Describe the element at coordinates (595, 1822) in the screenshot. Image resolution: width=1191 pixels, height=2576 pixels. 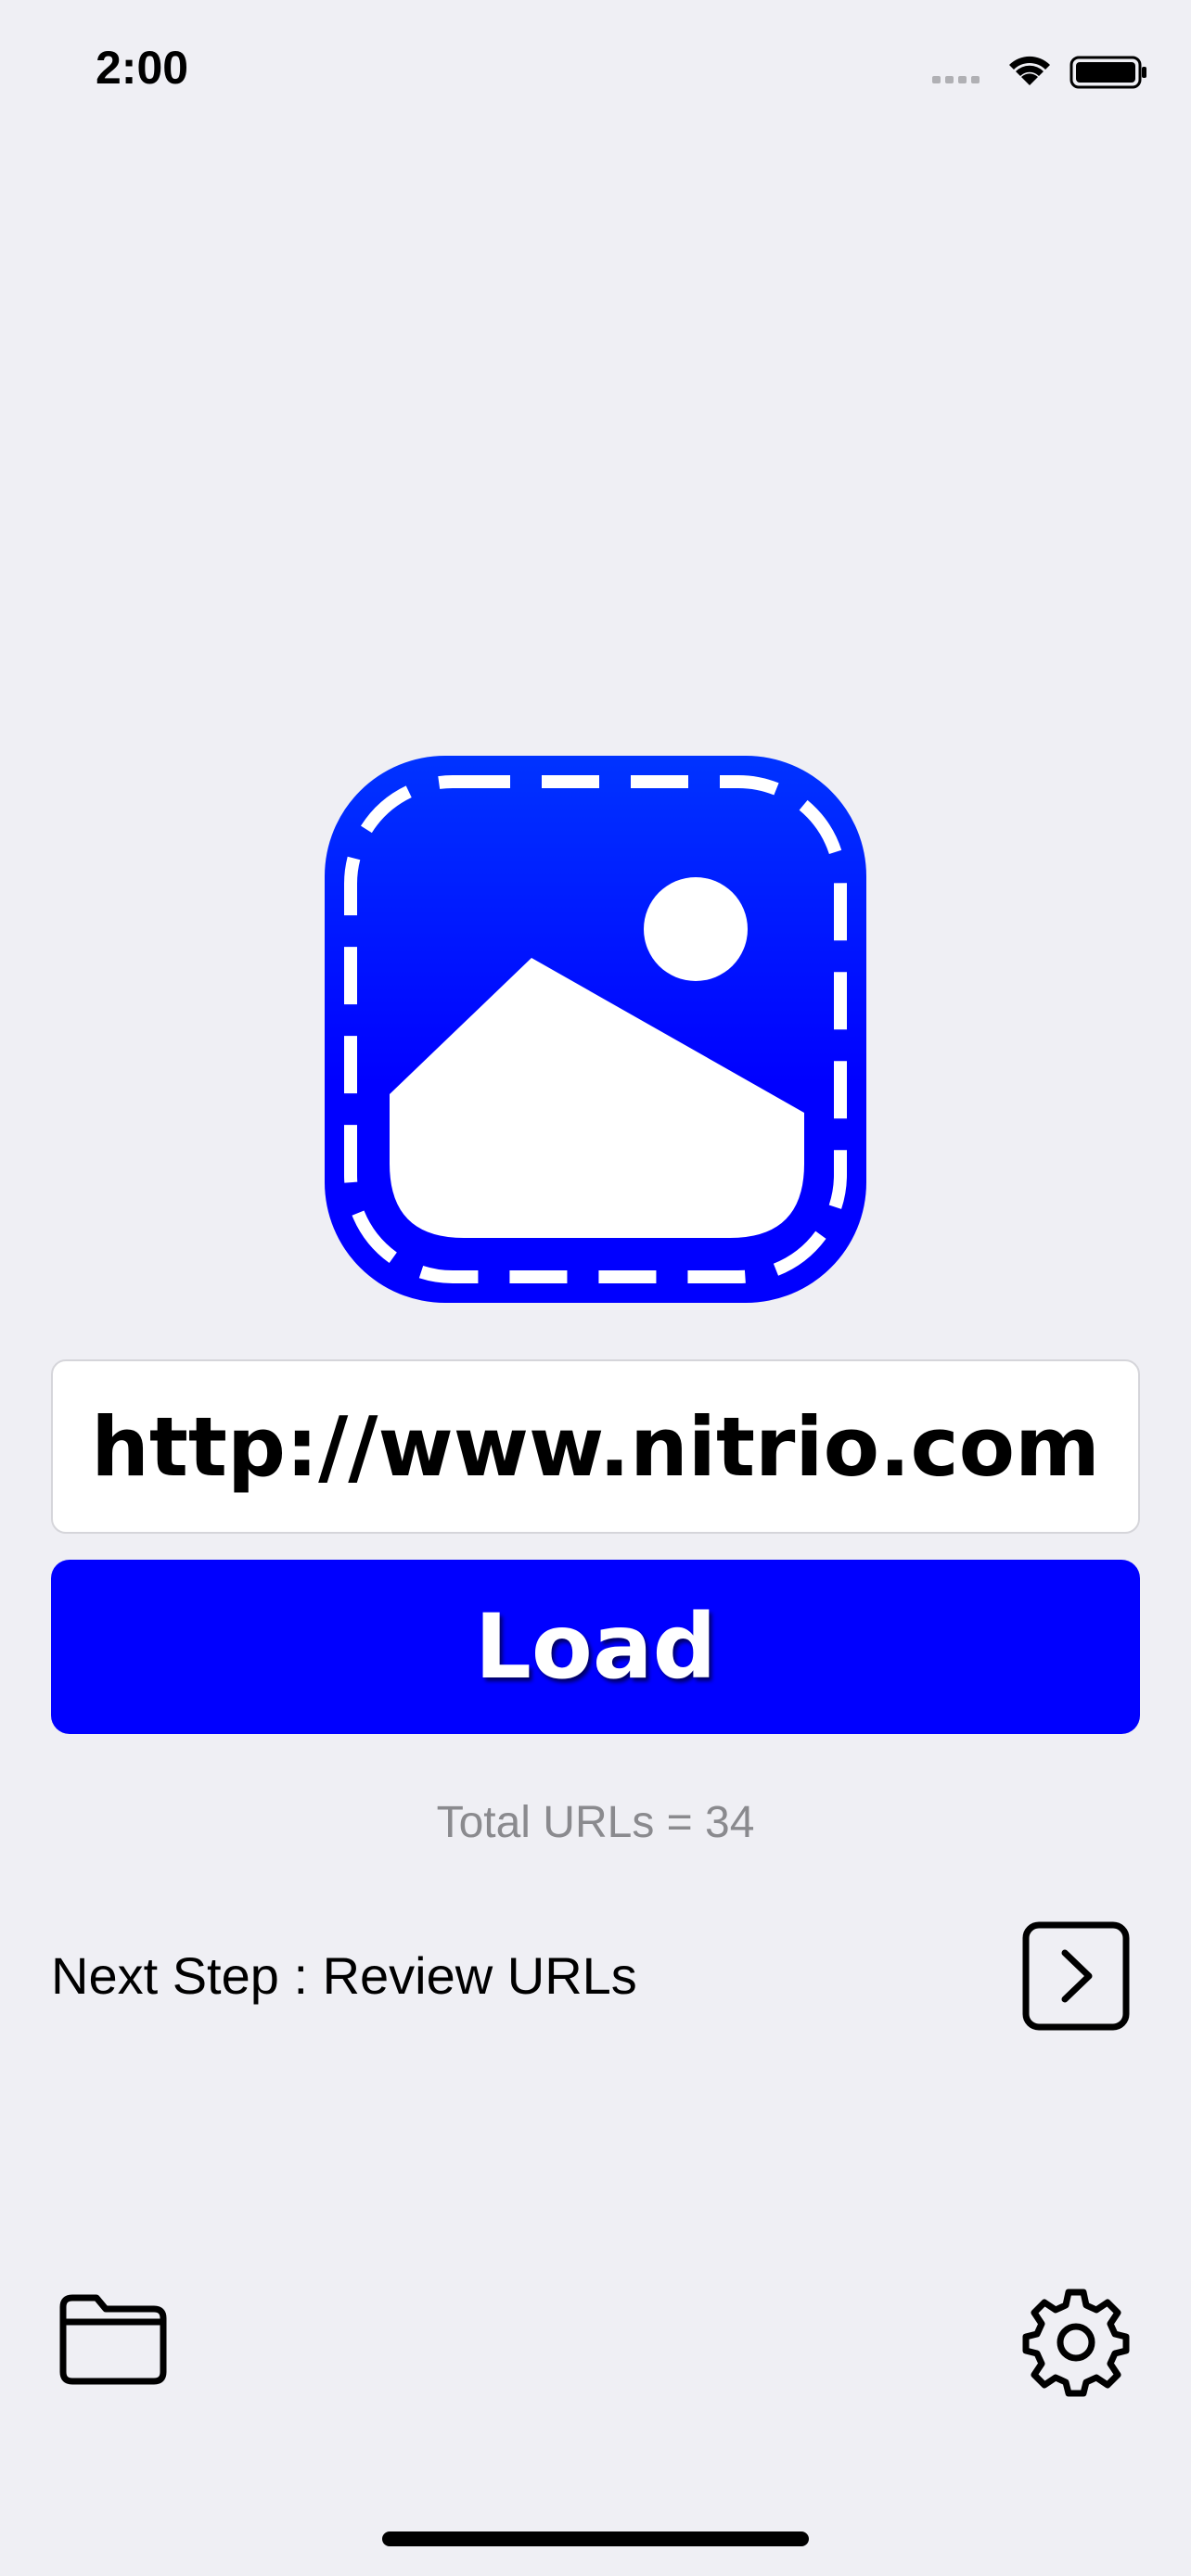
I see `total-urls-label: Total URLs = 34` at that location.